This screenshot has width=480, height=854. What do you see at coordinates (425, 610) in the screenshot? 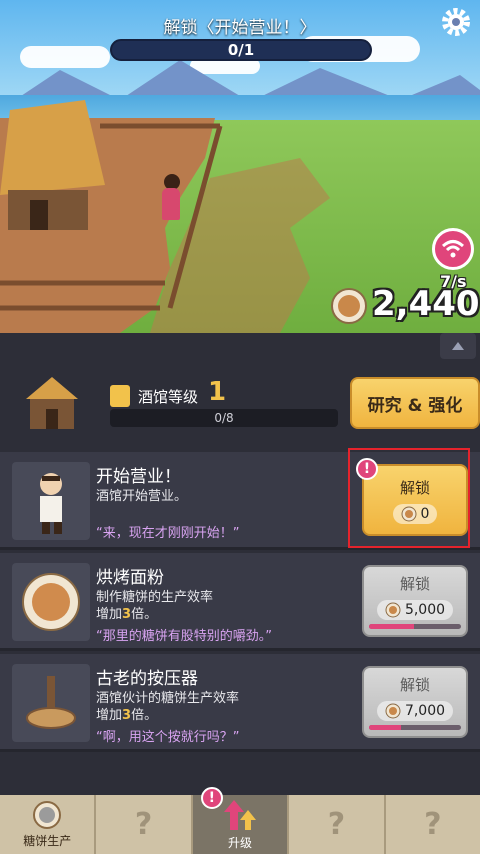
I see `price-value: 5,000` at bounding box center [425, 610].